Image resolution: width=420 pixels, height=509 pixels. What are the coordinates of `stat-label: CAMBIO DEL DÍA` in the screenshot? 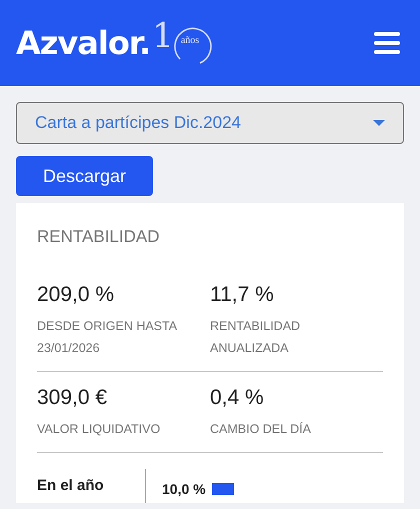 It's located at (261, 429).